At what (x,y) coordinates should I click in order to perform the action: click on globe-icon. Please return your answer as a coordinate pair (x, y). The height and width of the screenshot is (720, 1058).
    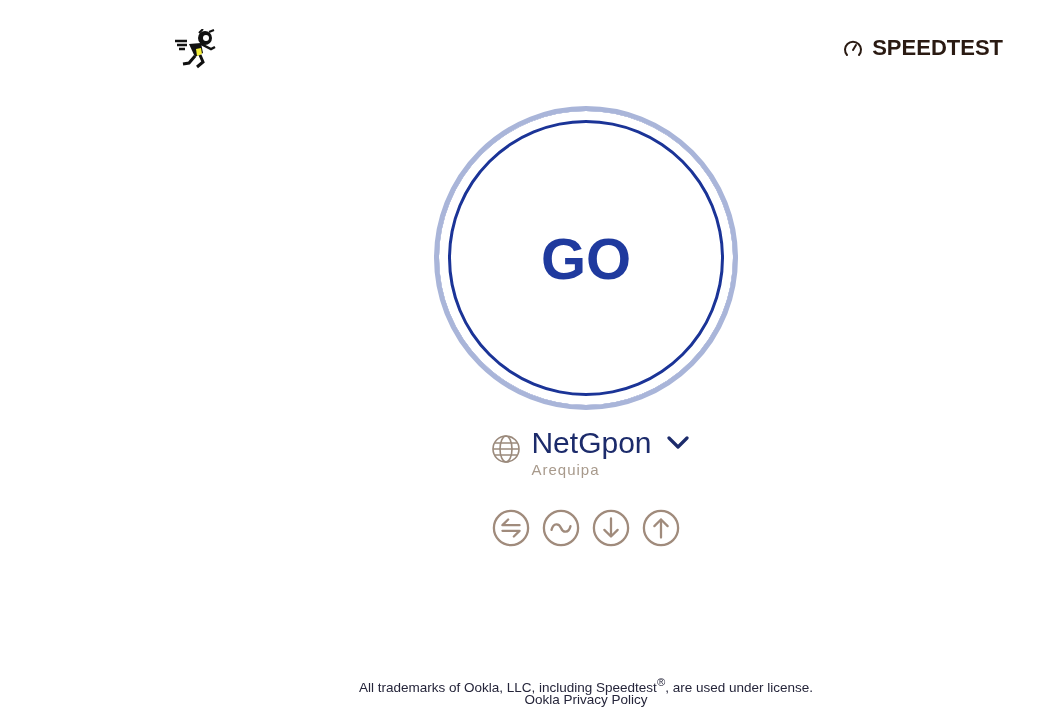
    Looking at the image, I should click on (506, 449).